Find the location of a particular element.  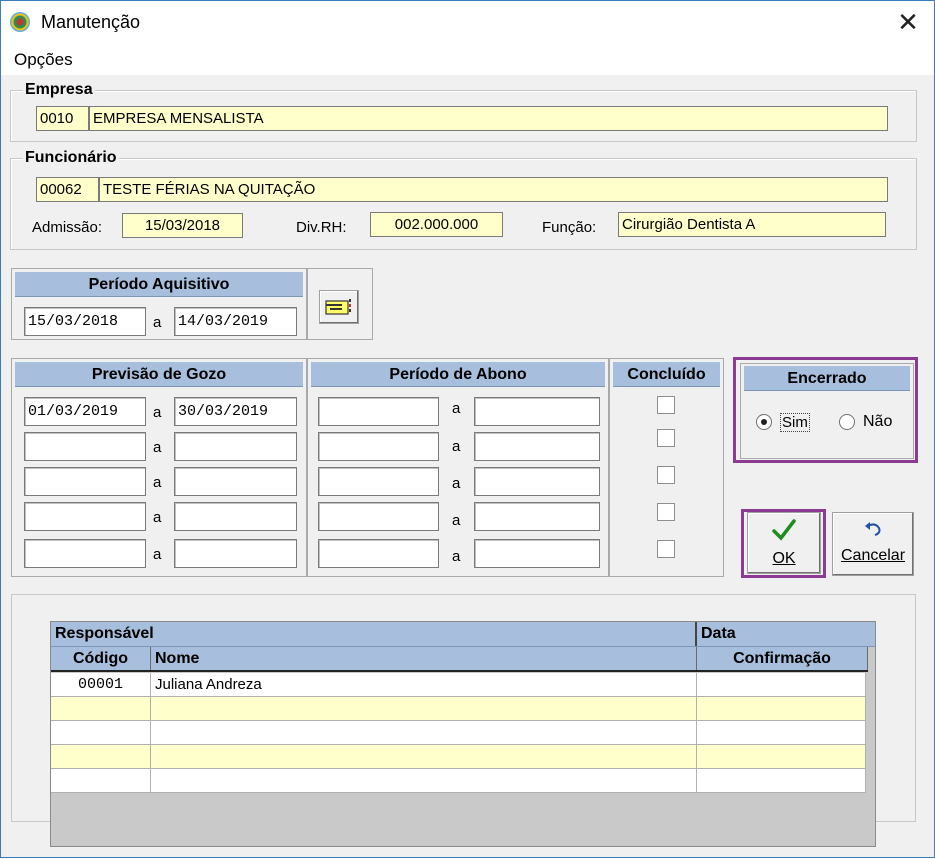

divrh-label: Div.RH: is located at coordinates (321, 227).